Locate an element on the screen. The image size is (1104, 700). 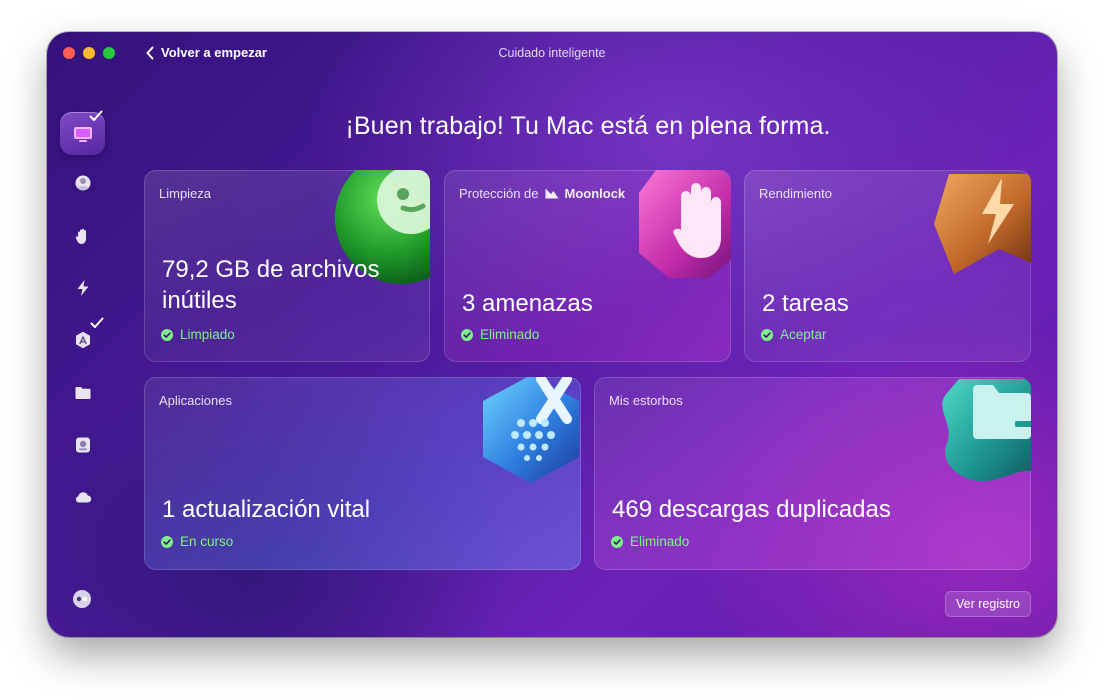
lightning-icon is located at coordinates (83, 288).